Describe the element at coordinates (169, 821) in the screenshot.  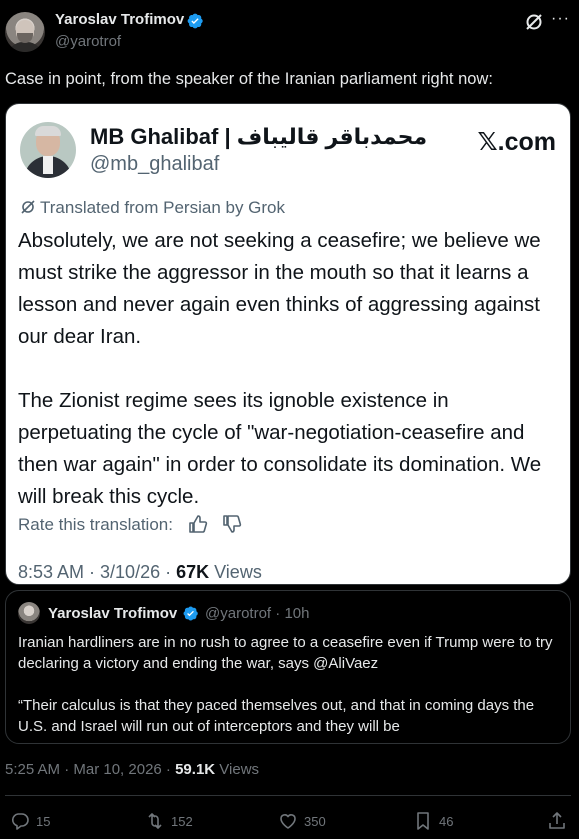
I see `repost-button: 152` at that location.